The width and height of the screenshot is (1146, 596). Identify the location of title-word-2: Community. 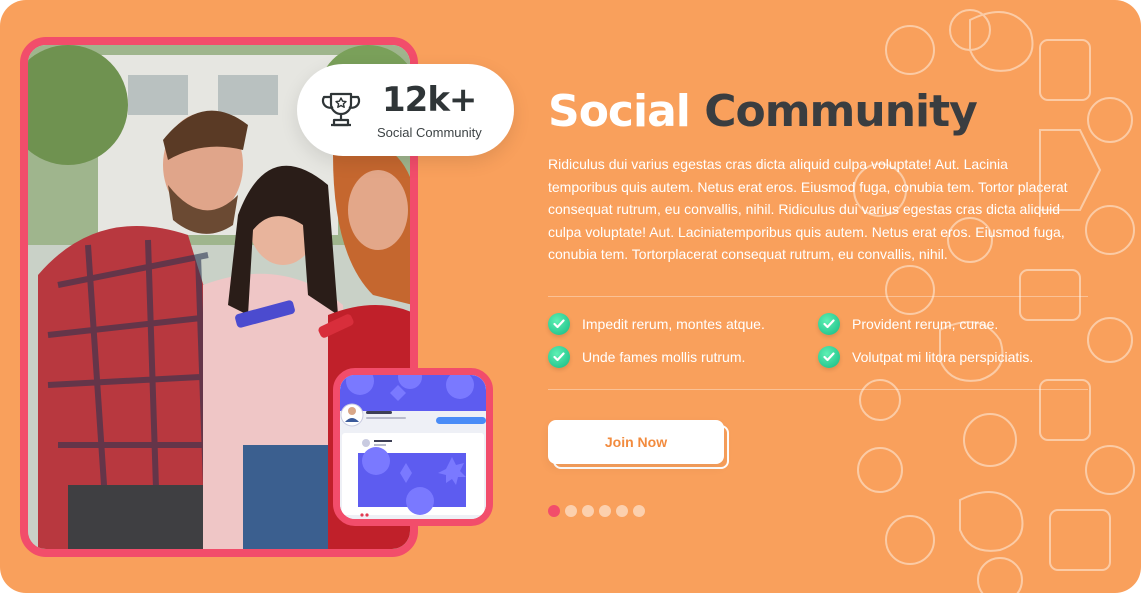
(841, 111).